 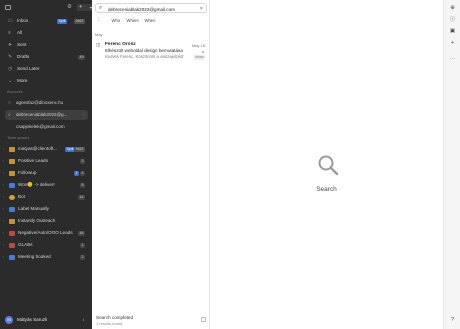 What do you see at coordinates (46, 127) in the screenshot?
I see `account-item: csapjekelek@gmail.com` at bounding box center [46, 127].